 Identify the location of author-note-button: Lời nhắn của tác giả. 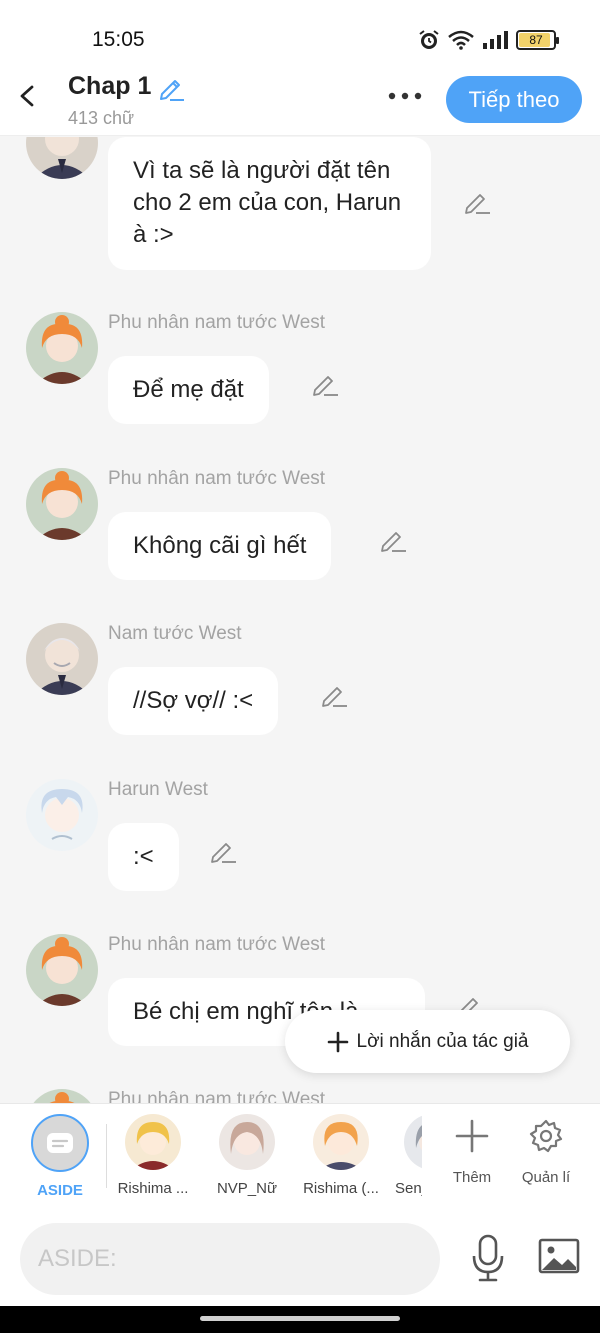
(427, 1041).